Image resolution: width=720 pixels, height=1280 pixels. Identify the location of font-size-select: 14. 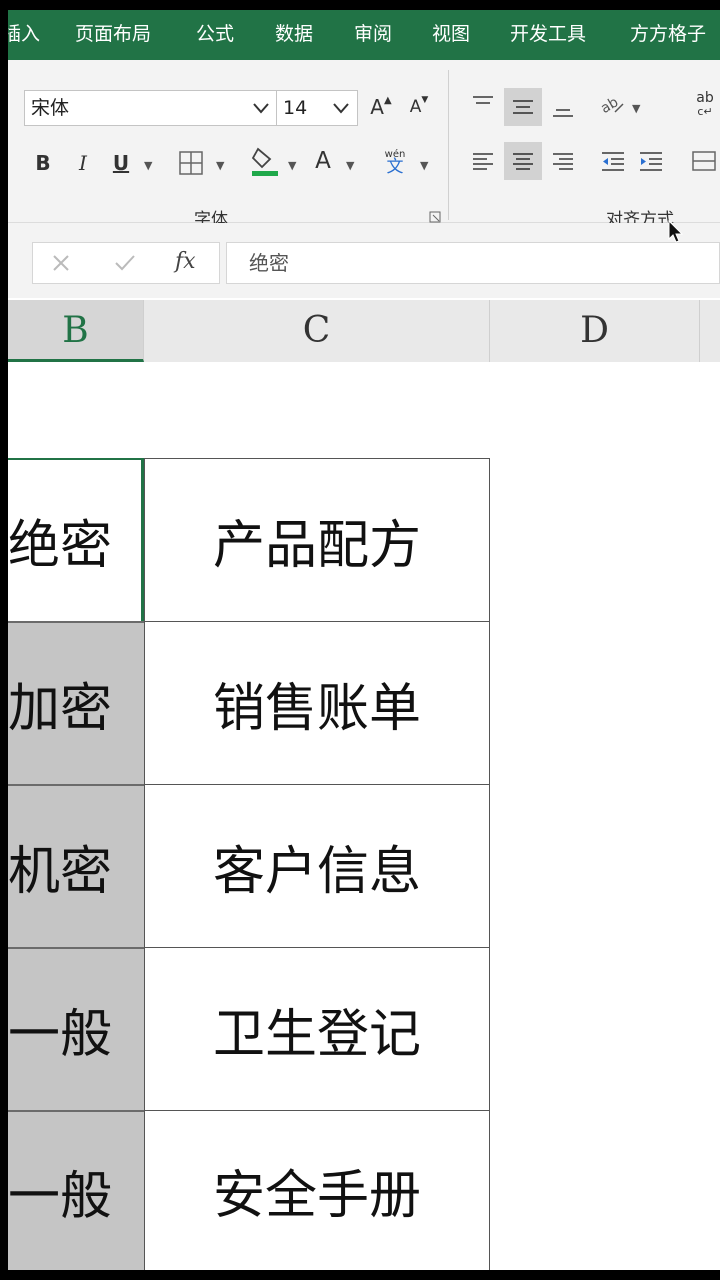
(317, 108).